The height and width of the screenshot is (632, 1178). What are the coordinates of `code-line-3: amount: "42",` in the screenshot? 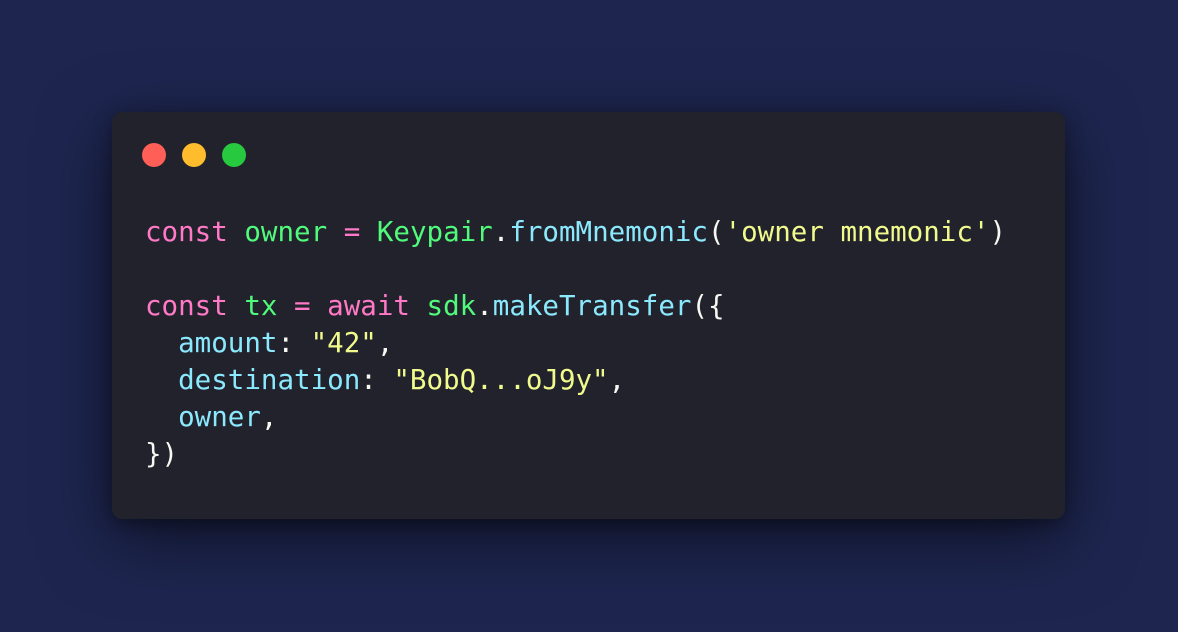 It's located at (575, 343).